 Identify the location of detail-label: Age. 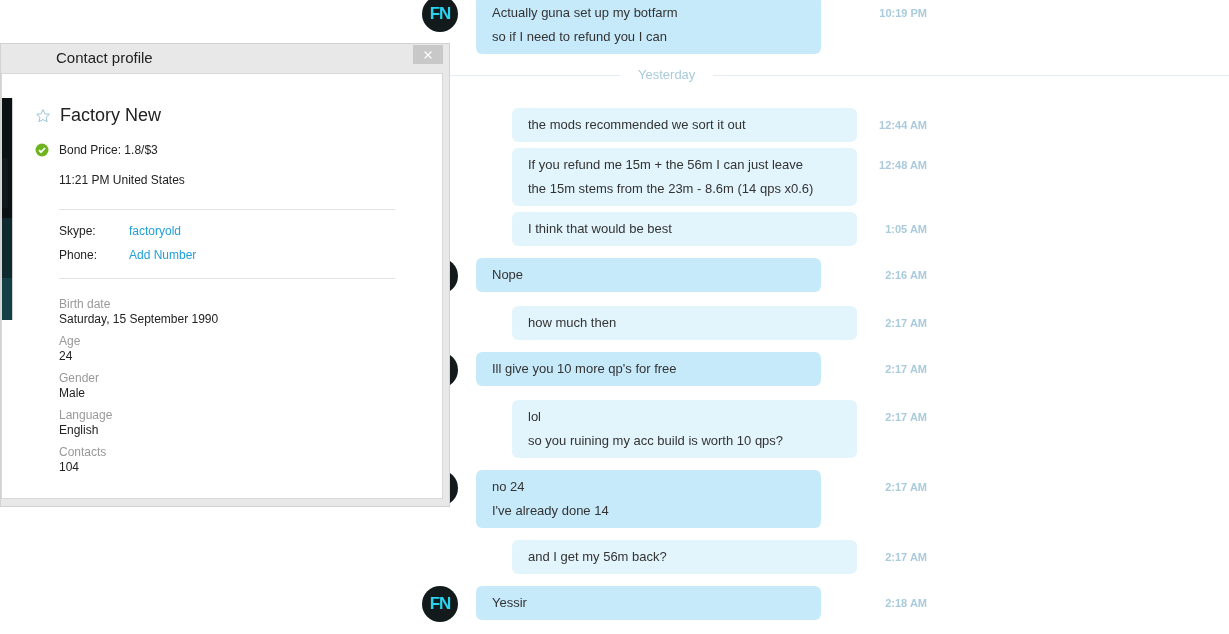
(70, 341).